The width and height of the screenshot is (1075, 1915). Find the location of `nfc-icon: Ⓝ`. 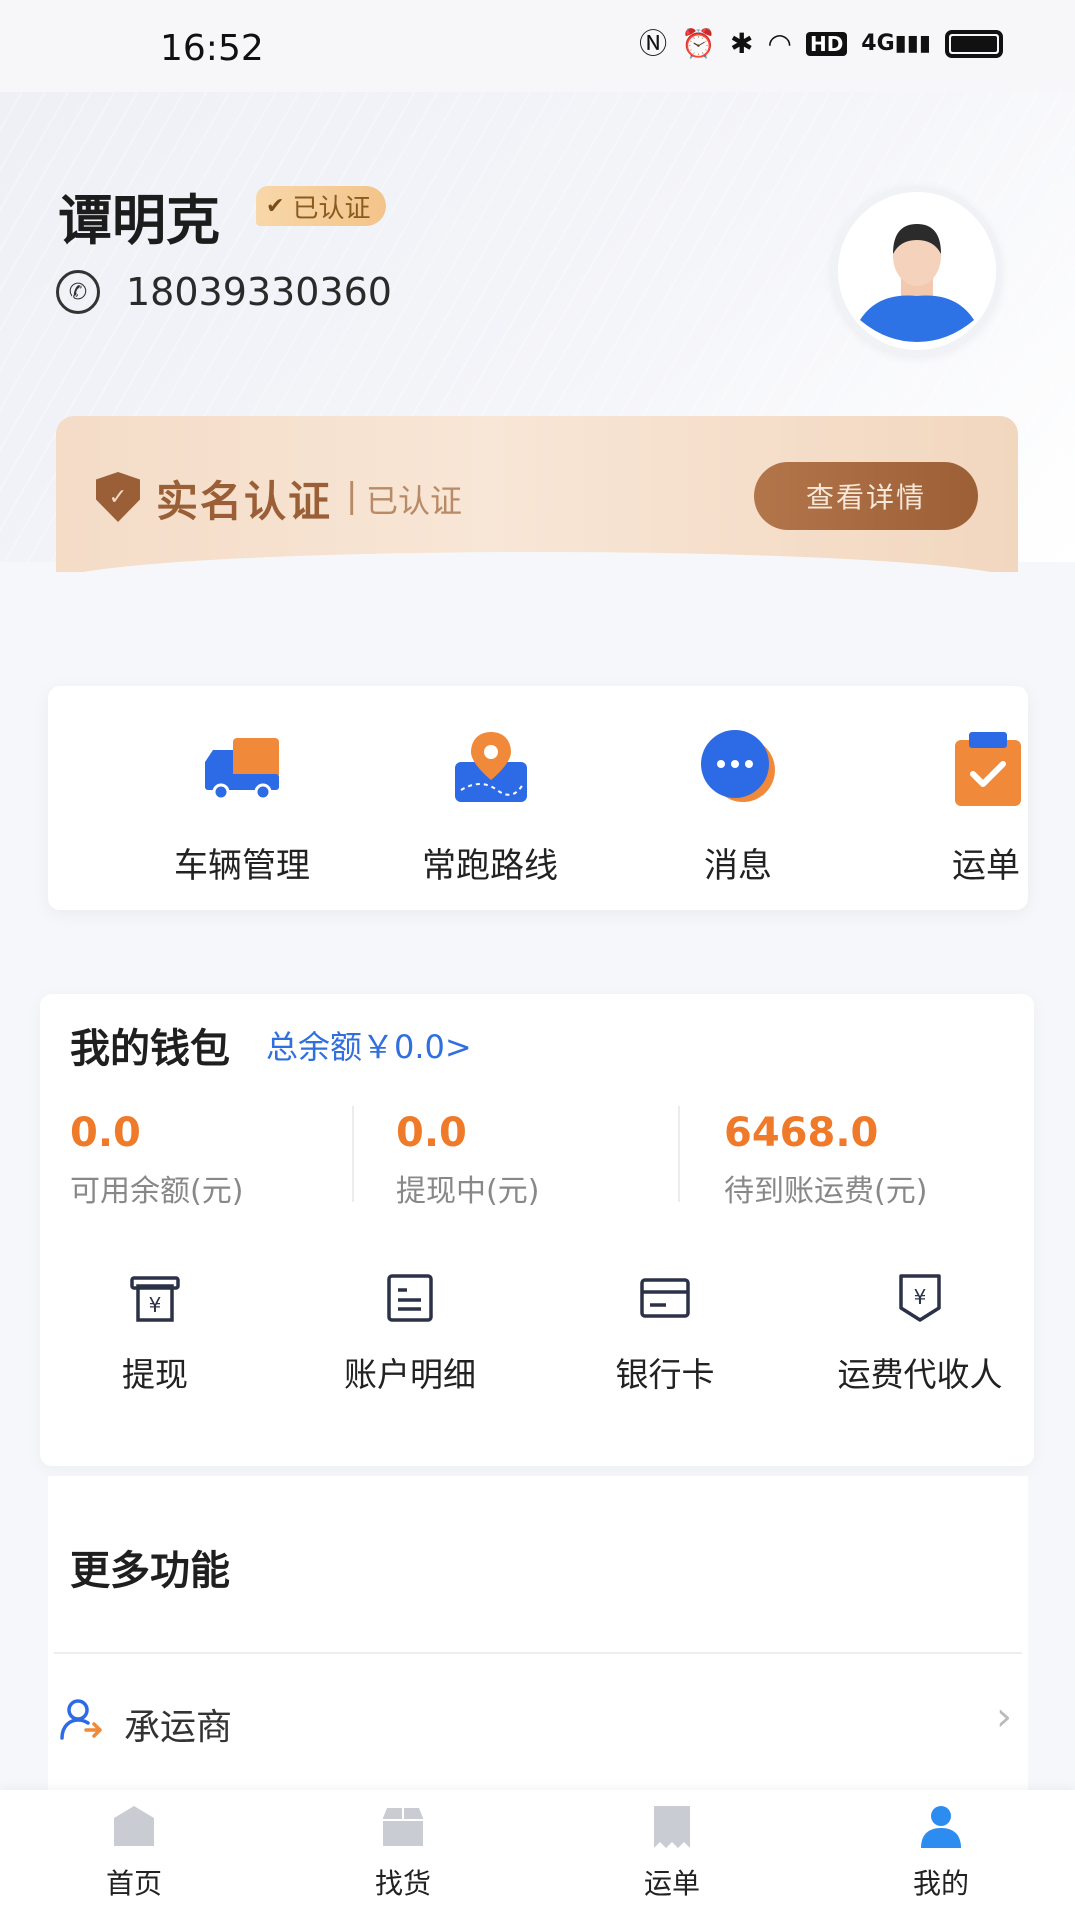

nfc-icon: Ⓝ is located at coordinates (653, 43).